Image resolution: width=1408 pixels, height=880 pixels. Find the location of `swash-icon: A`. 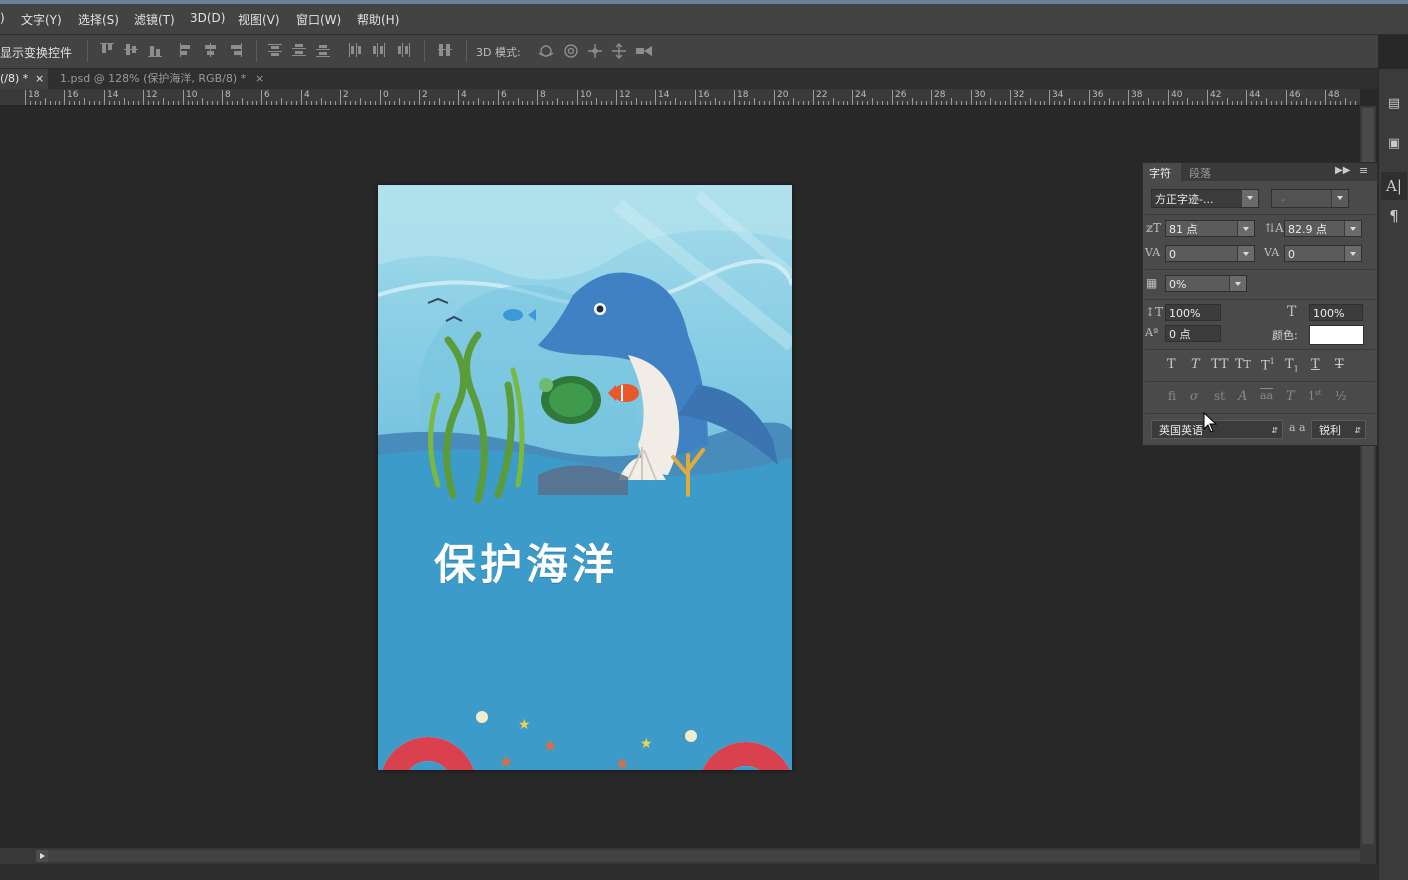

swash-icon: A is located at coordinates (1242, 396).